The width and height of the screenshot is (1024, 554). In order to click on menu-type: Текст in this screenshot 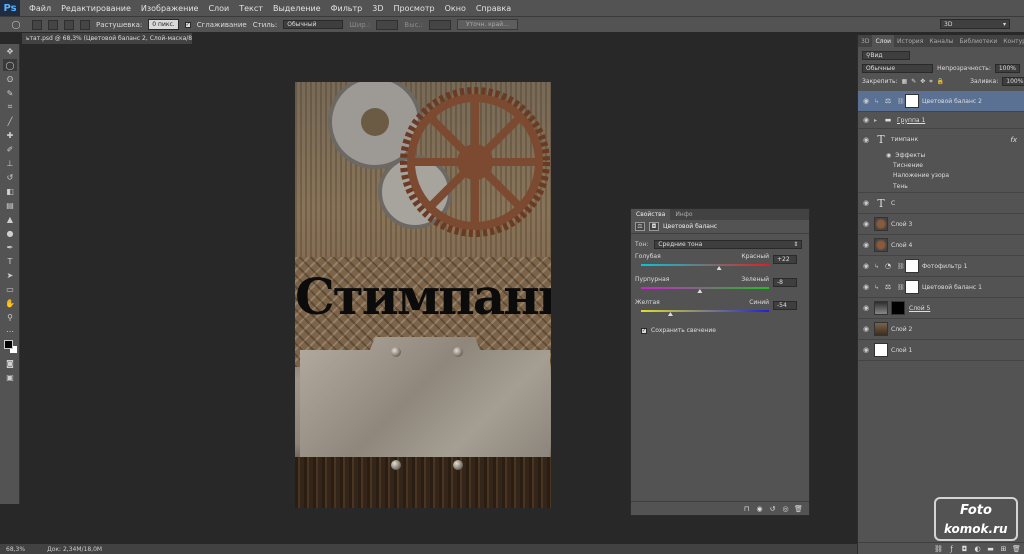, I will do `click(251, 8)`.